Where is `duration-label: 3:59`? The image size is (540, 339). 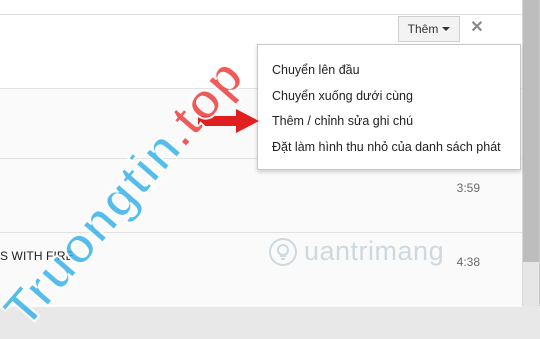 duration-label: 3:59 is located at coordinates (468, 188).